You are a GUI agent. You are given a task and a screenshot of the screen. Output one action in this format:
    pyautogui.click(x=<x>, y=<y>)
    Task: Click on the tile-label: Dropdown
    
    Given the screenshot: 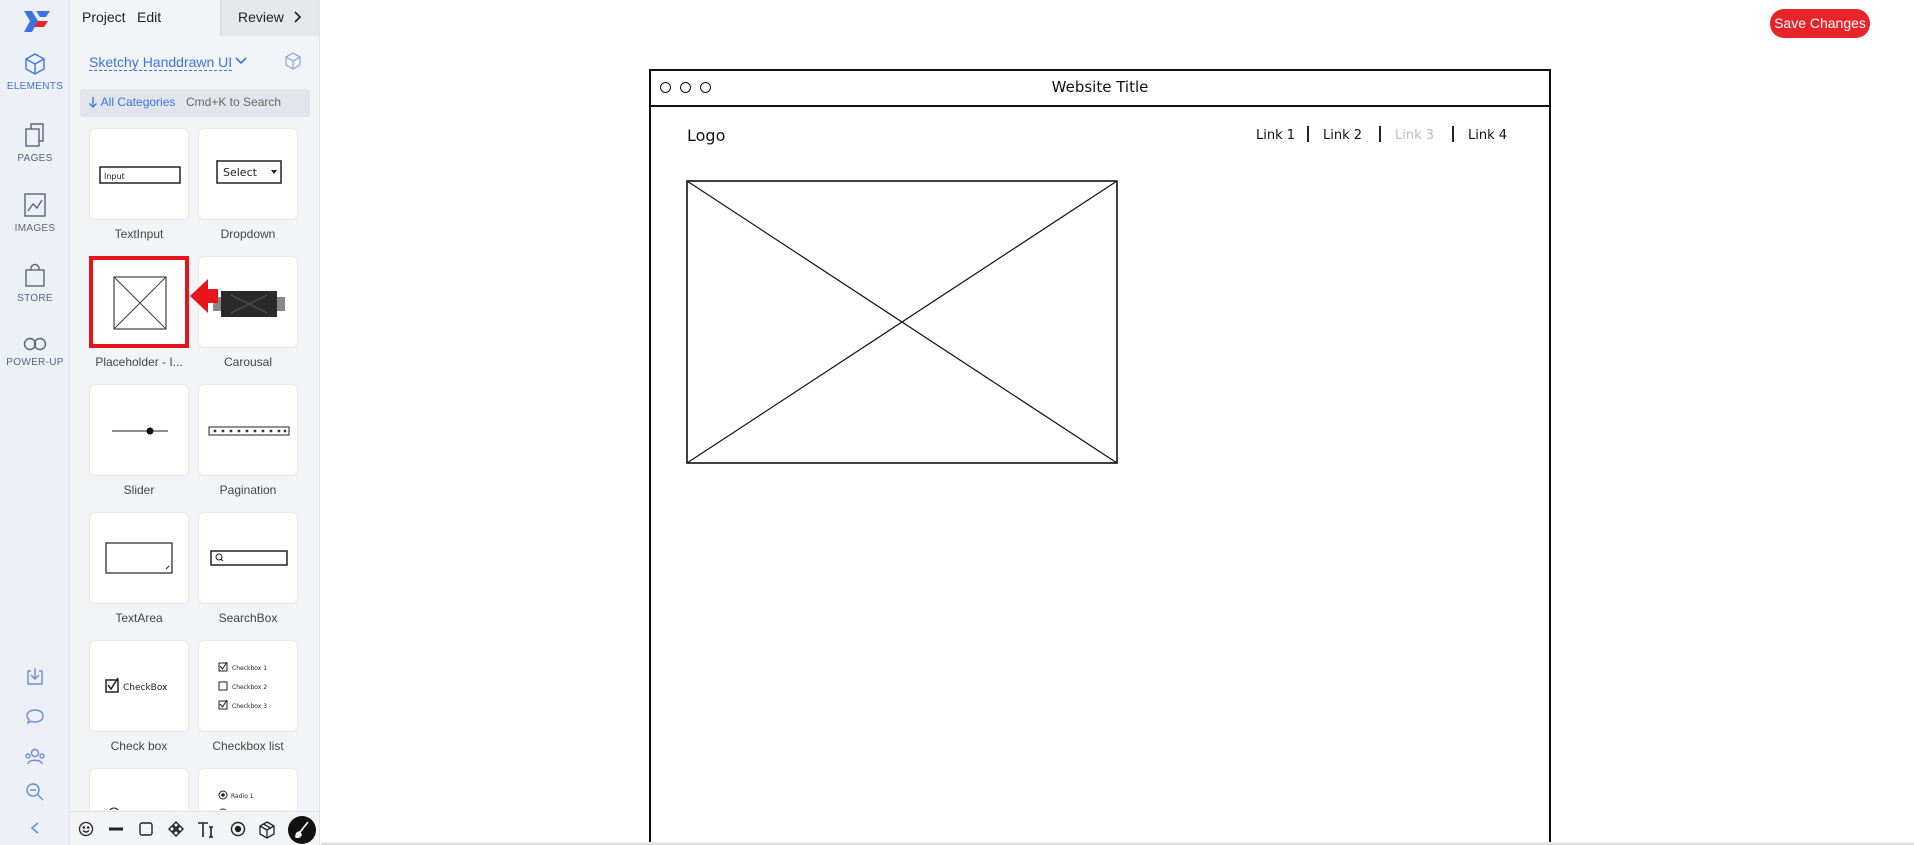 What is the action you would take?
    pyautogui.click(x=248, y=234)
    